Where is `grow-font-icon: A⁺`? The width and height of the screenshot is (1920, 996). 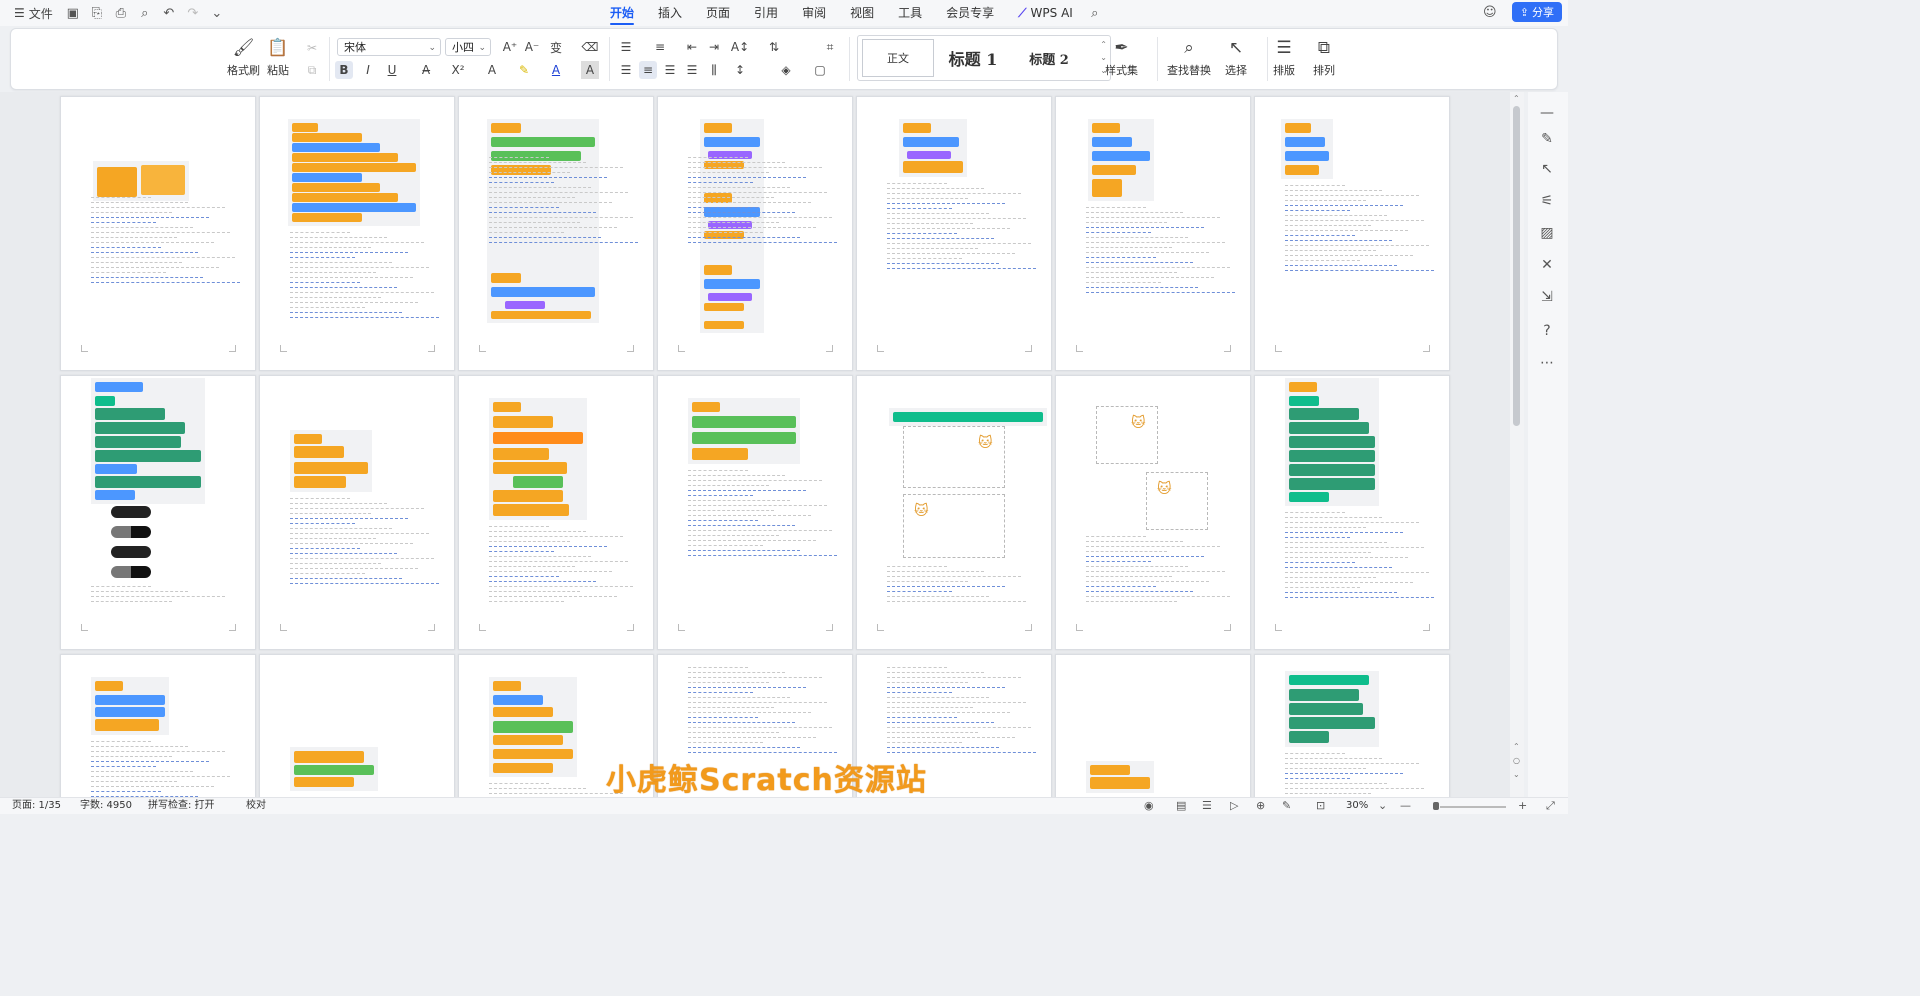
grow-font-icon: A⁺ is located at coordinates (510, 47).